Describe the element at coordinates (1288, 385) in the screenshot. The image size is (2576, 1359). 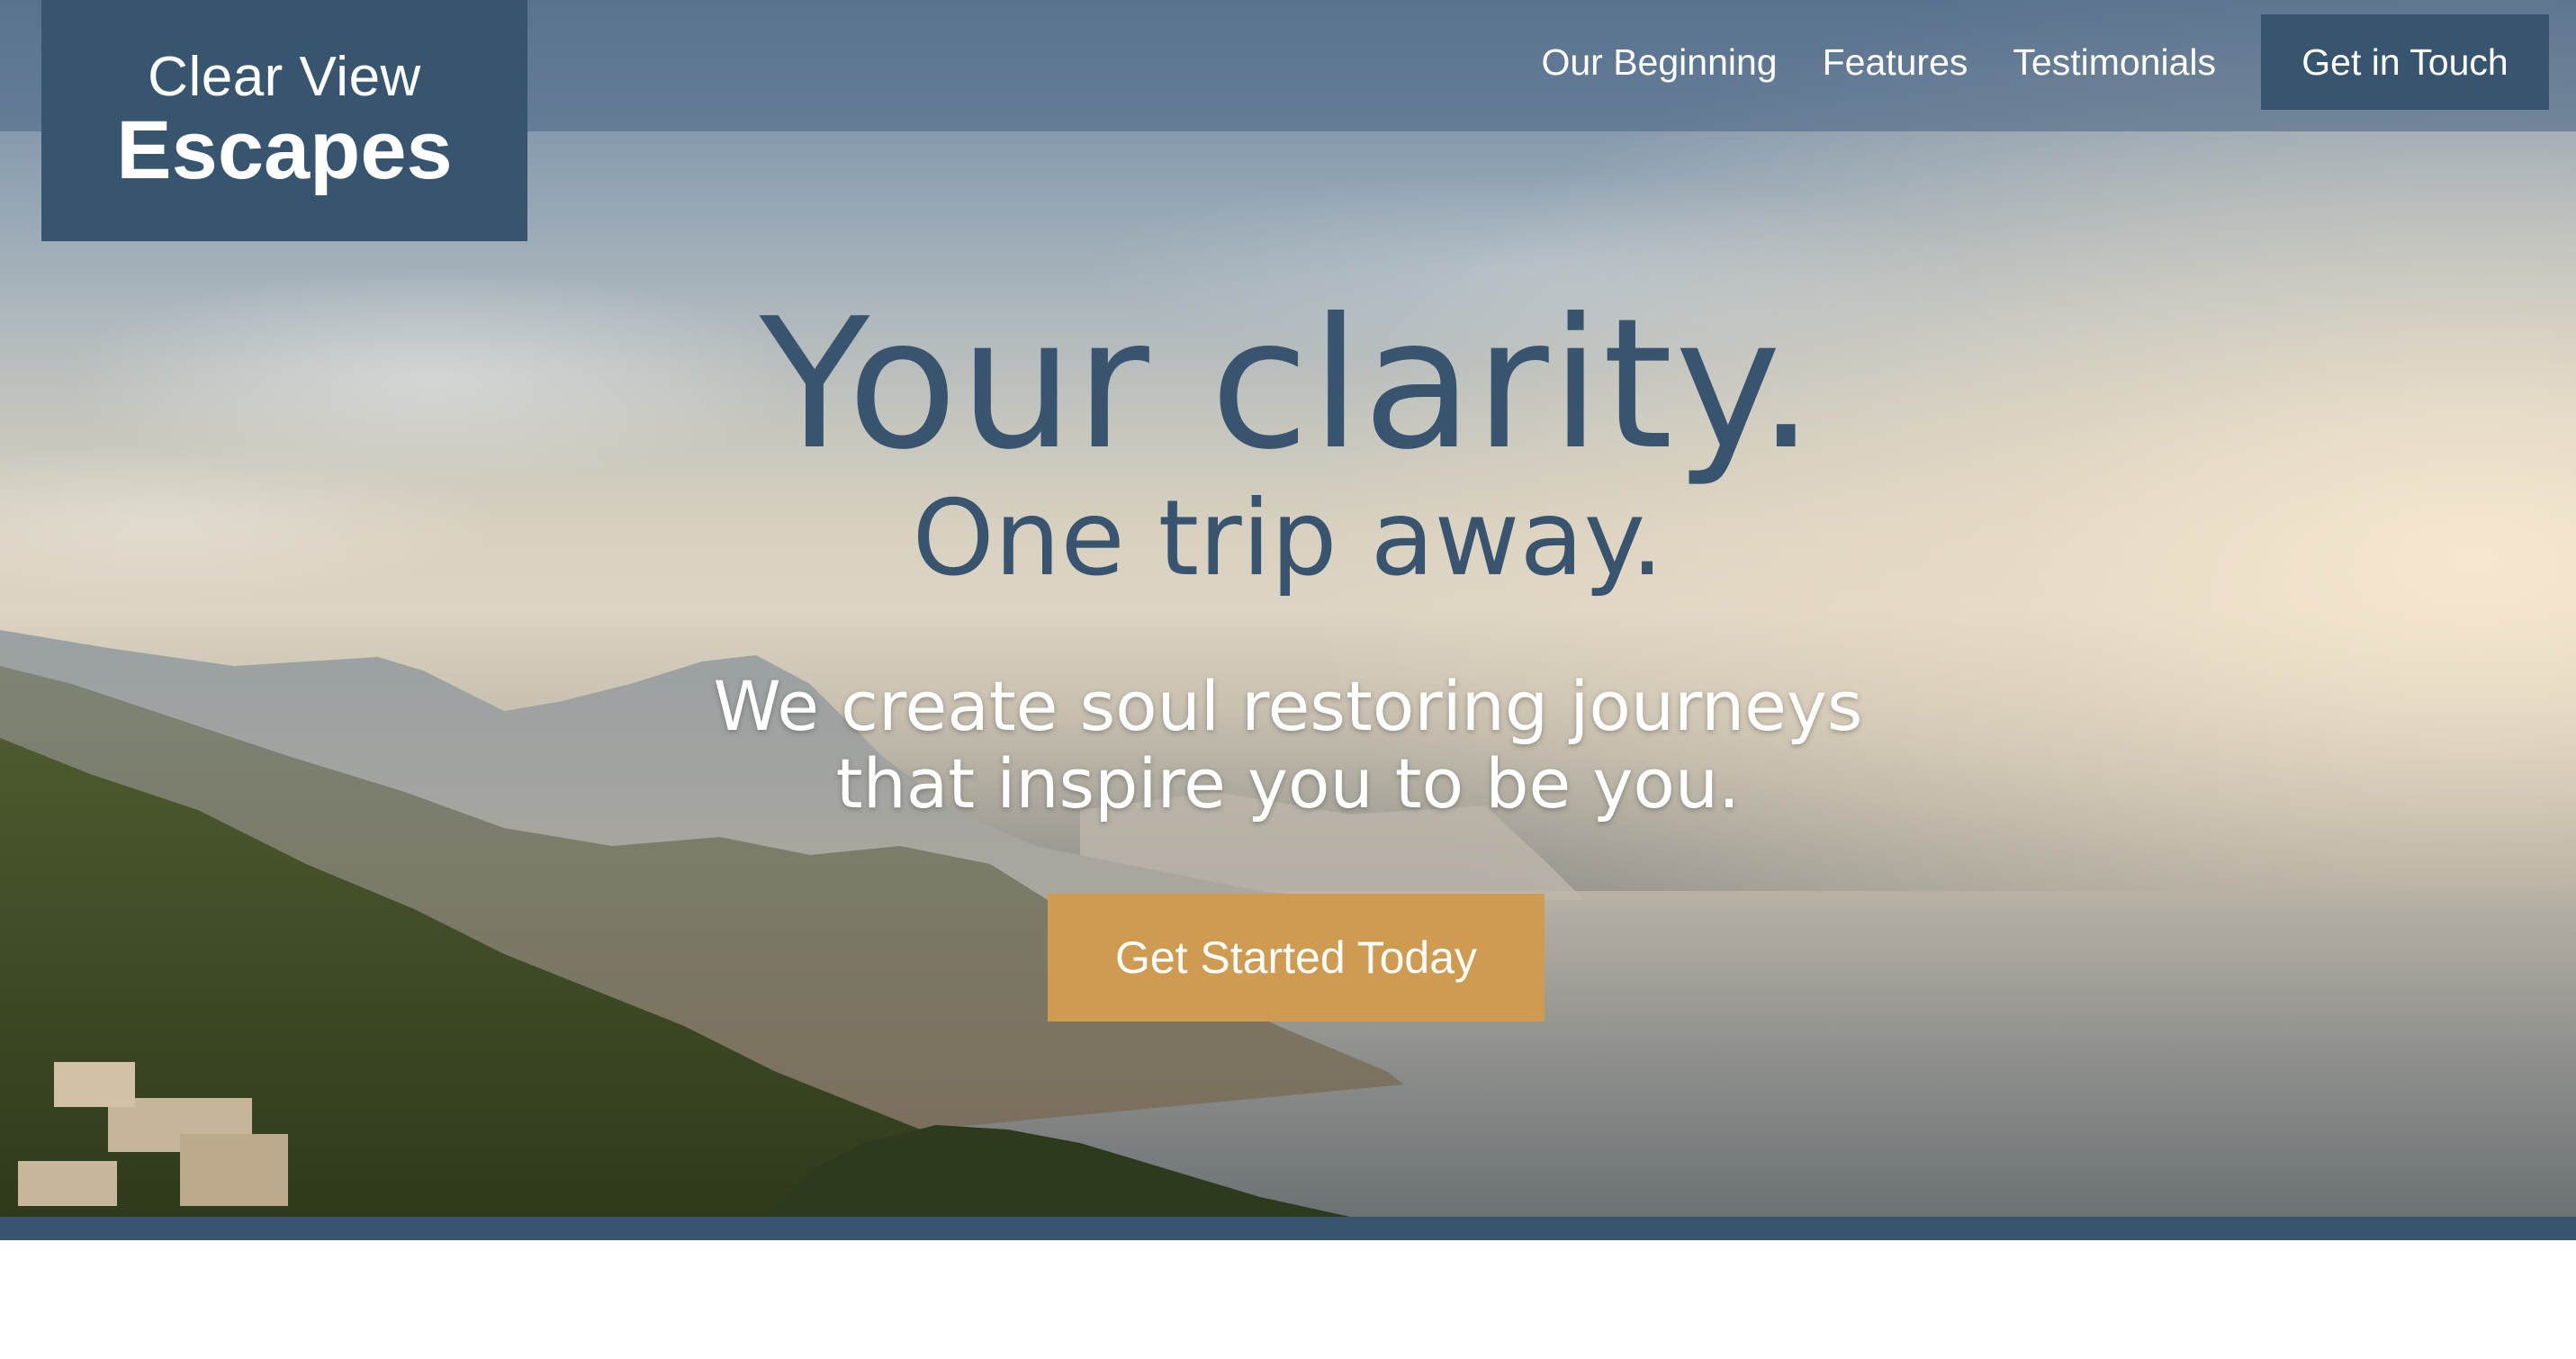
I see `hero-headline: Your clarity.` at that location.